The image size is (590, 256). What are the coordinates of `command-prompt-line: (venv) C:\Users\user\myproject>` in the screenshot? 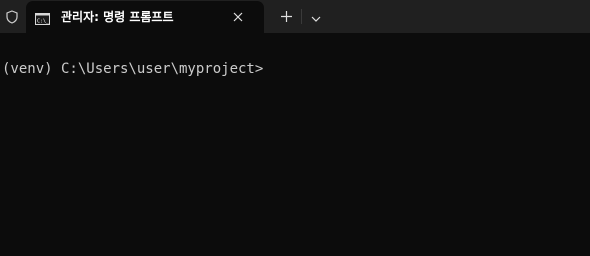 It's located at (133, 69).